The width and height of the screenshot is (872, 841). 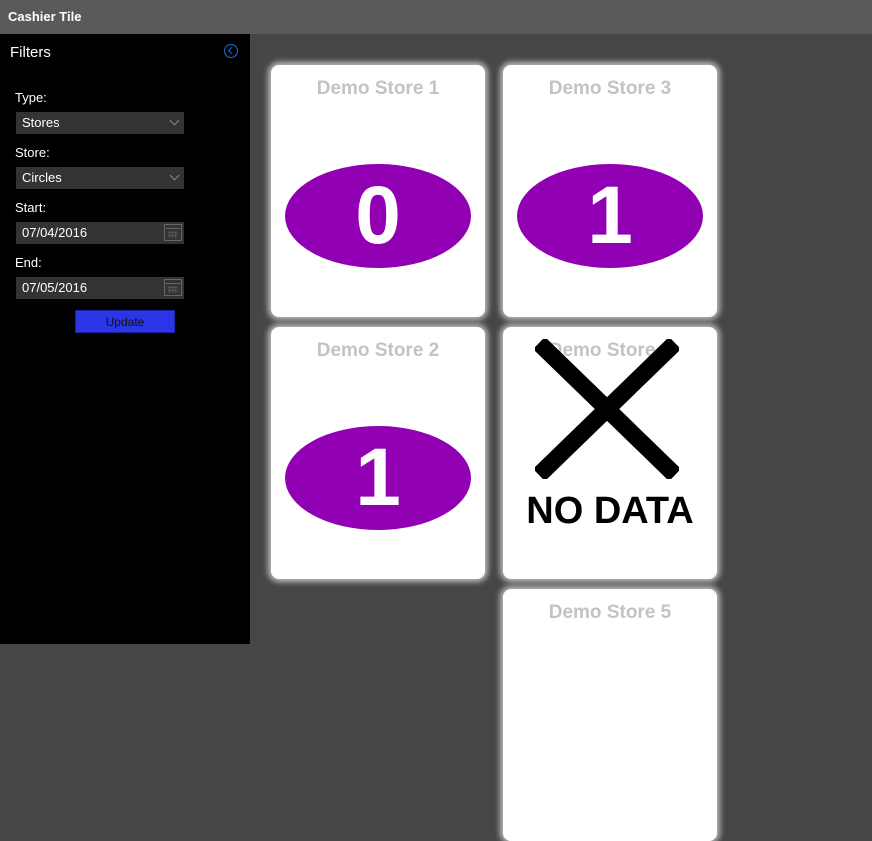 I want to click on start-date-value: 07/04/2016, so click(x=55, y=232).